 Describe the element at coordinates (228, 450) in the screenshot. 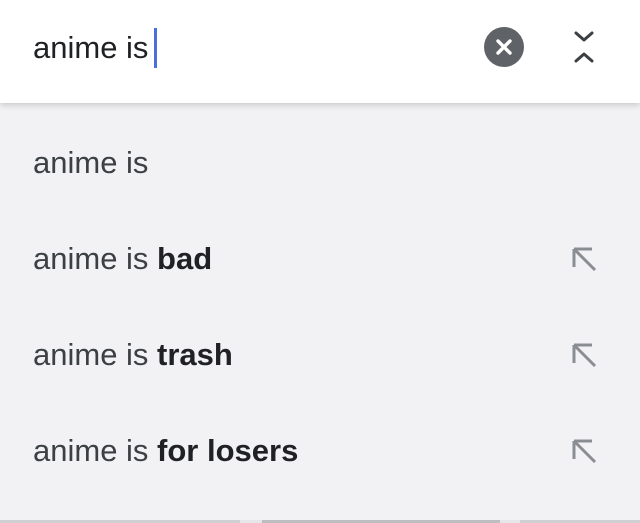

I see `suggestion-completion: for losers` at that location.